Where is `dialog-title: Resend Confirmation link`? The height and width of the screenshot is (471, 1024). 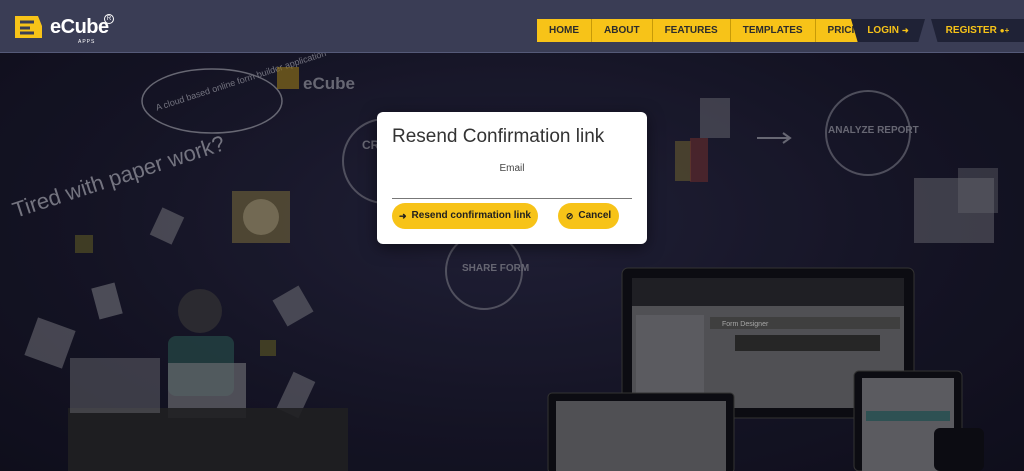
dialog-title: Resend Confirmation link is located at coordinates (498, 136).